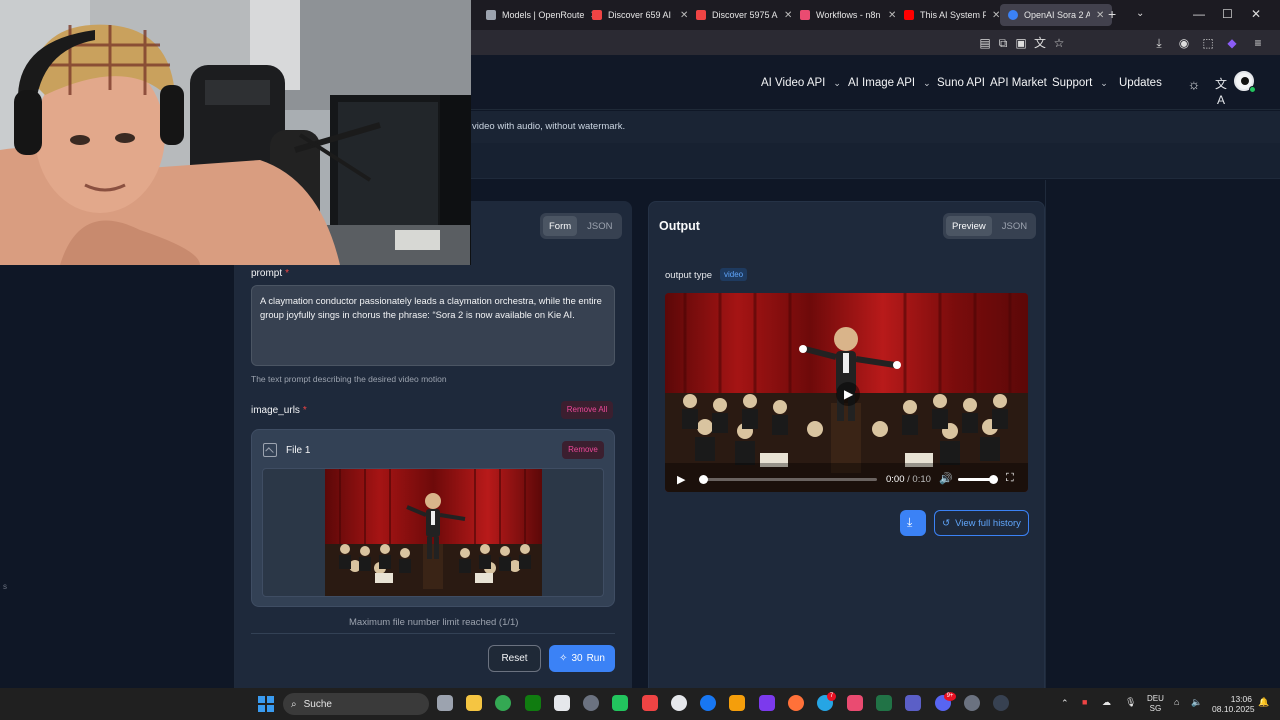  I want to click on notification-badge: 9+, so click(950, 696).